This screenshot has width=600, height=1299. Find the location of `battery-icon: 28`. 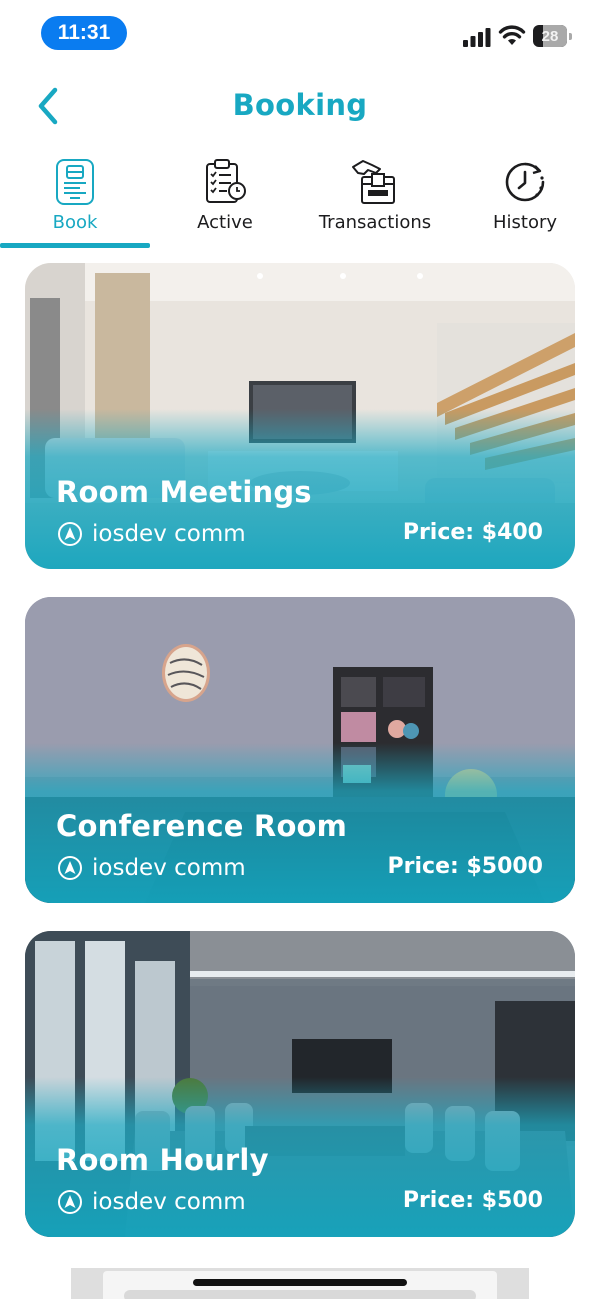

battery-icon: 28 is located at coordinates (553, 36).